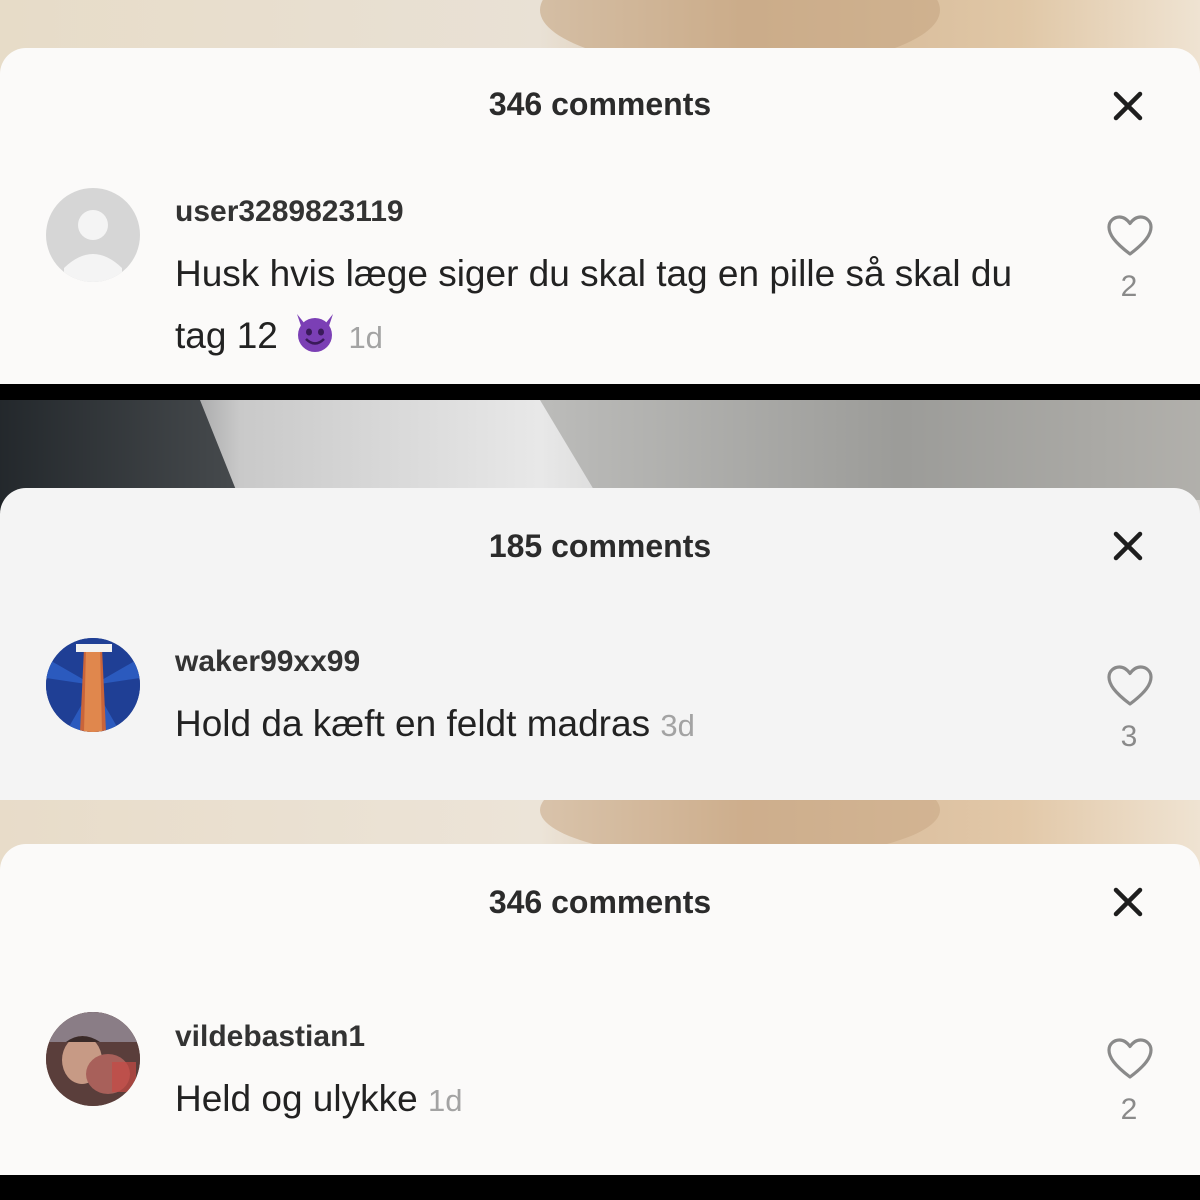 This screenshot has height=1200, width=1200. What do you see at coordinates (93, 246) in the screenshot?
I see `default-avatar-icon` at bounding box center [93, 246].